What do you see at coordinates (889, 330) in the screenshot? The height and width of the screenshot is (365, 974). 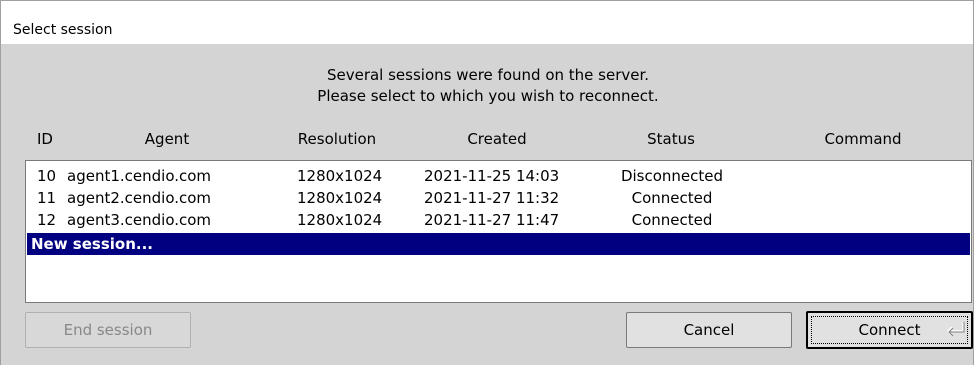 I see `connect-button: Connect` at bounding box center [889, 330].